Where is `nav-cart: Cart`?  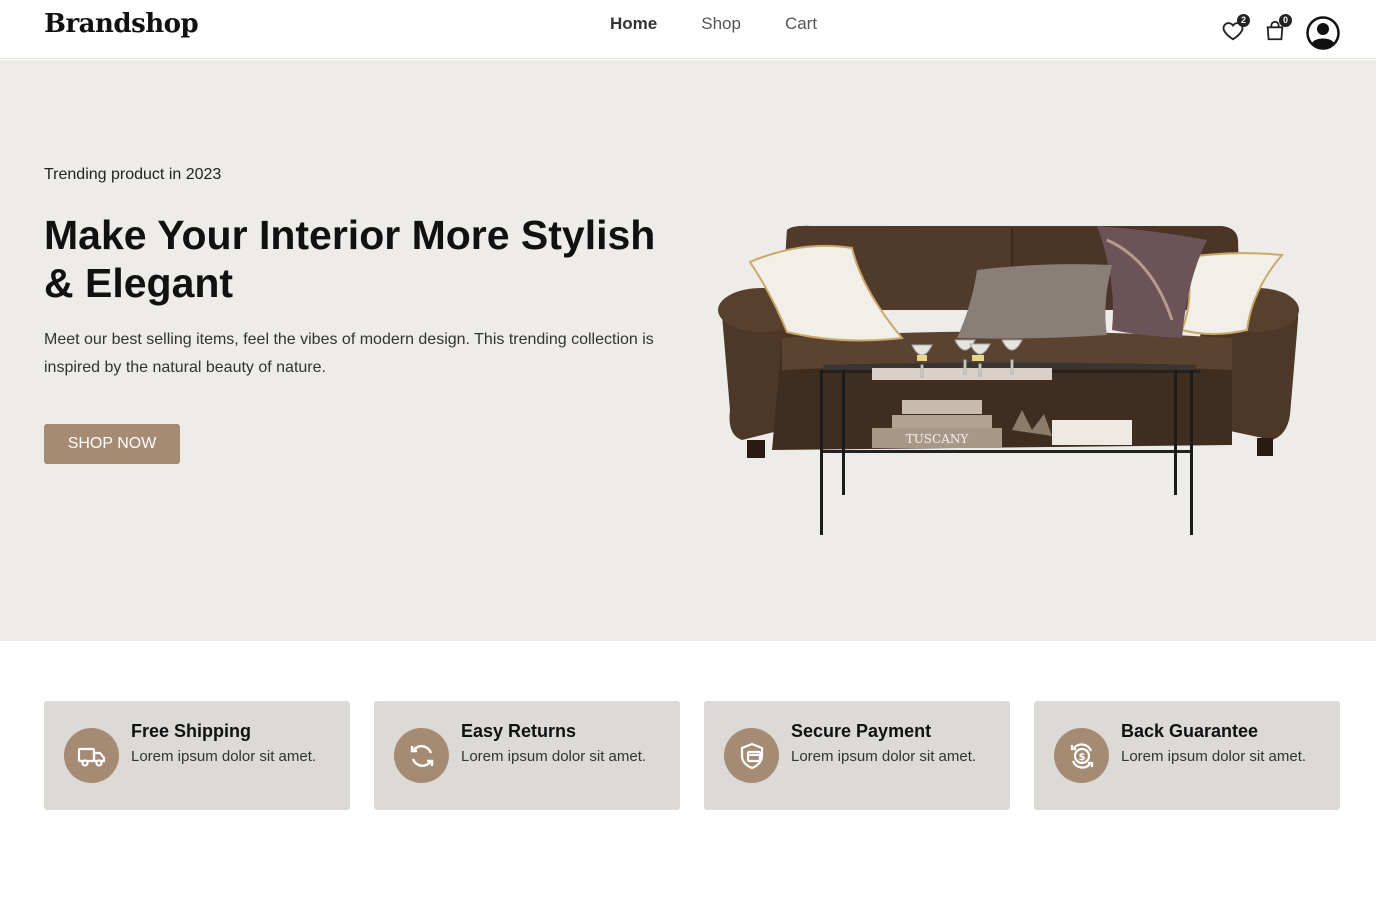
nav-cart: Cart is located at coordinates (801, 24).